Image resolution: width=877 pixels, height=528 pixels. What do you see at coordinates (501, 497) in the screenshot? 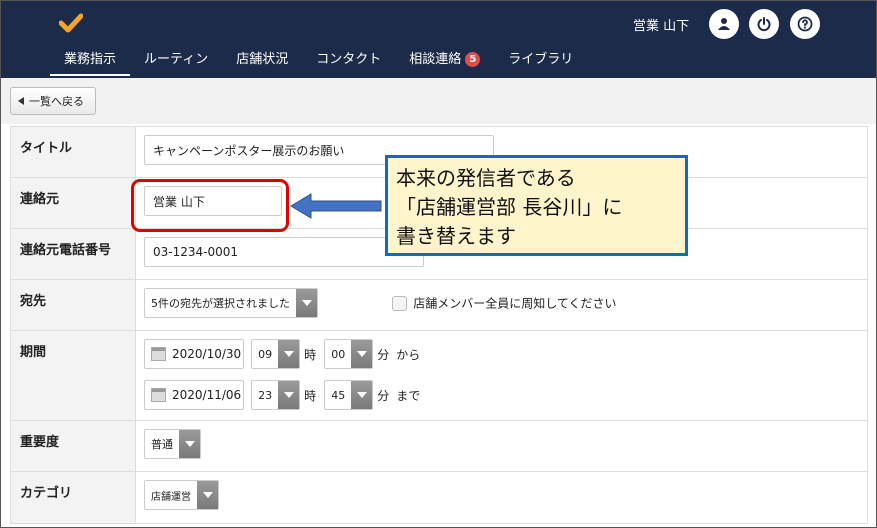
I see `category-cell: 店舗運営` at bounding box center [501, 497].